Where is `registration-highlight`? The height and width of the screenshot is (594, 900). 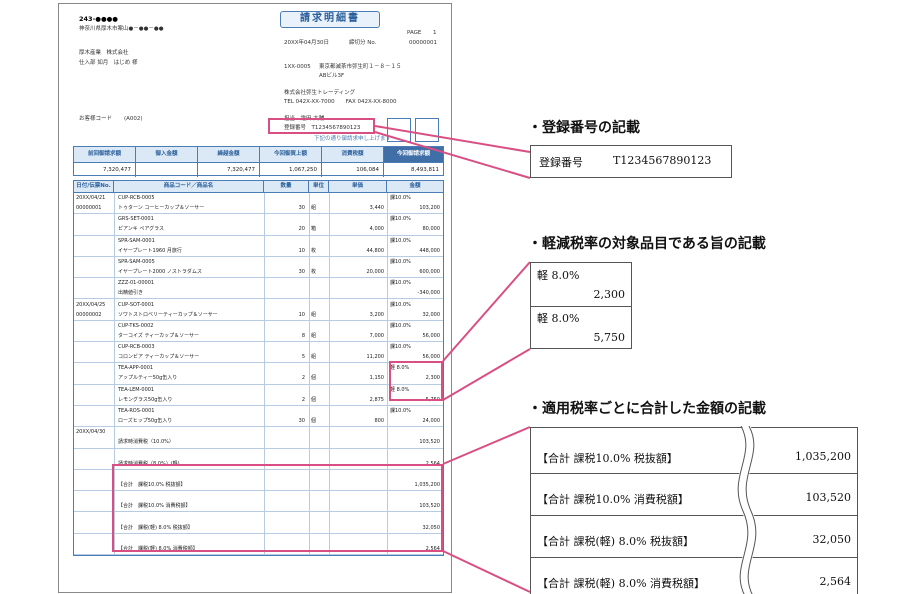
registration-highlight is located at coordinates (321, 126).